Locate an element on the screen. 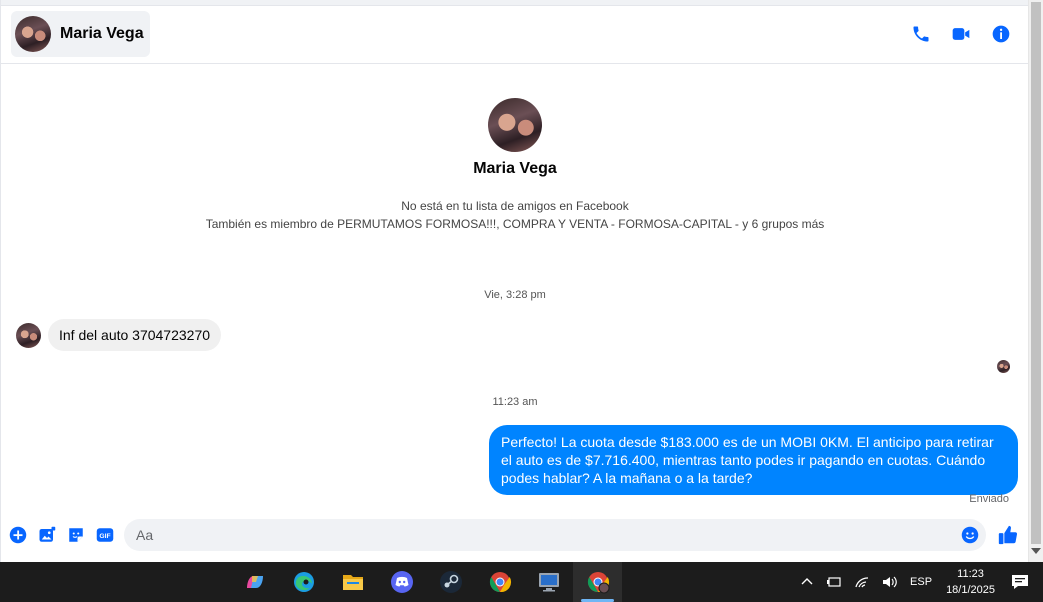 The width and height of the screenshot is (1043, 602). profile-name: Maria Vega is located at coordinates (515, 168).